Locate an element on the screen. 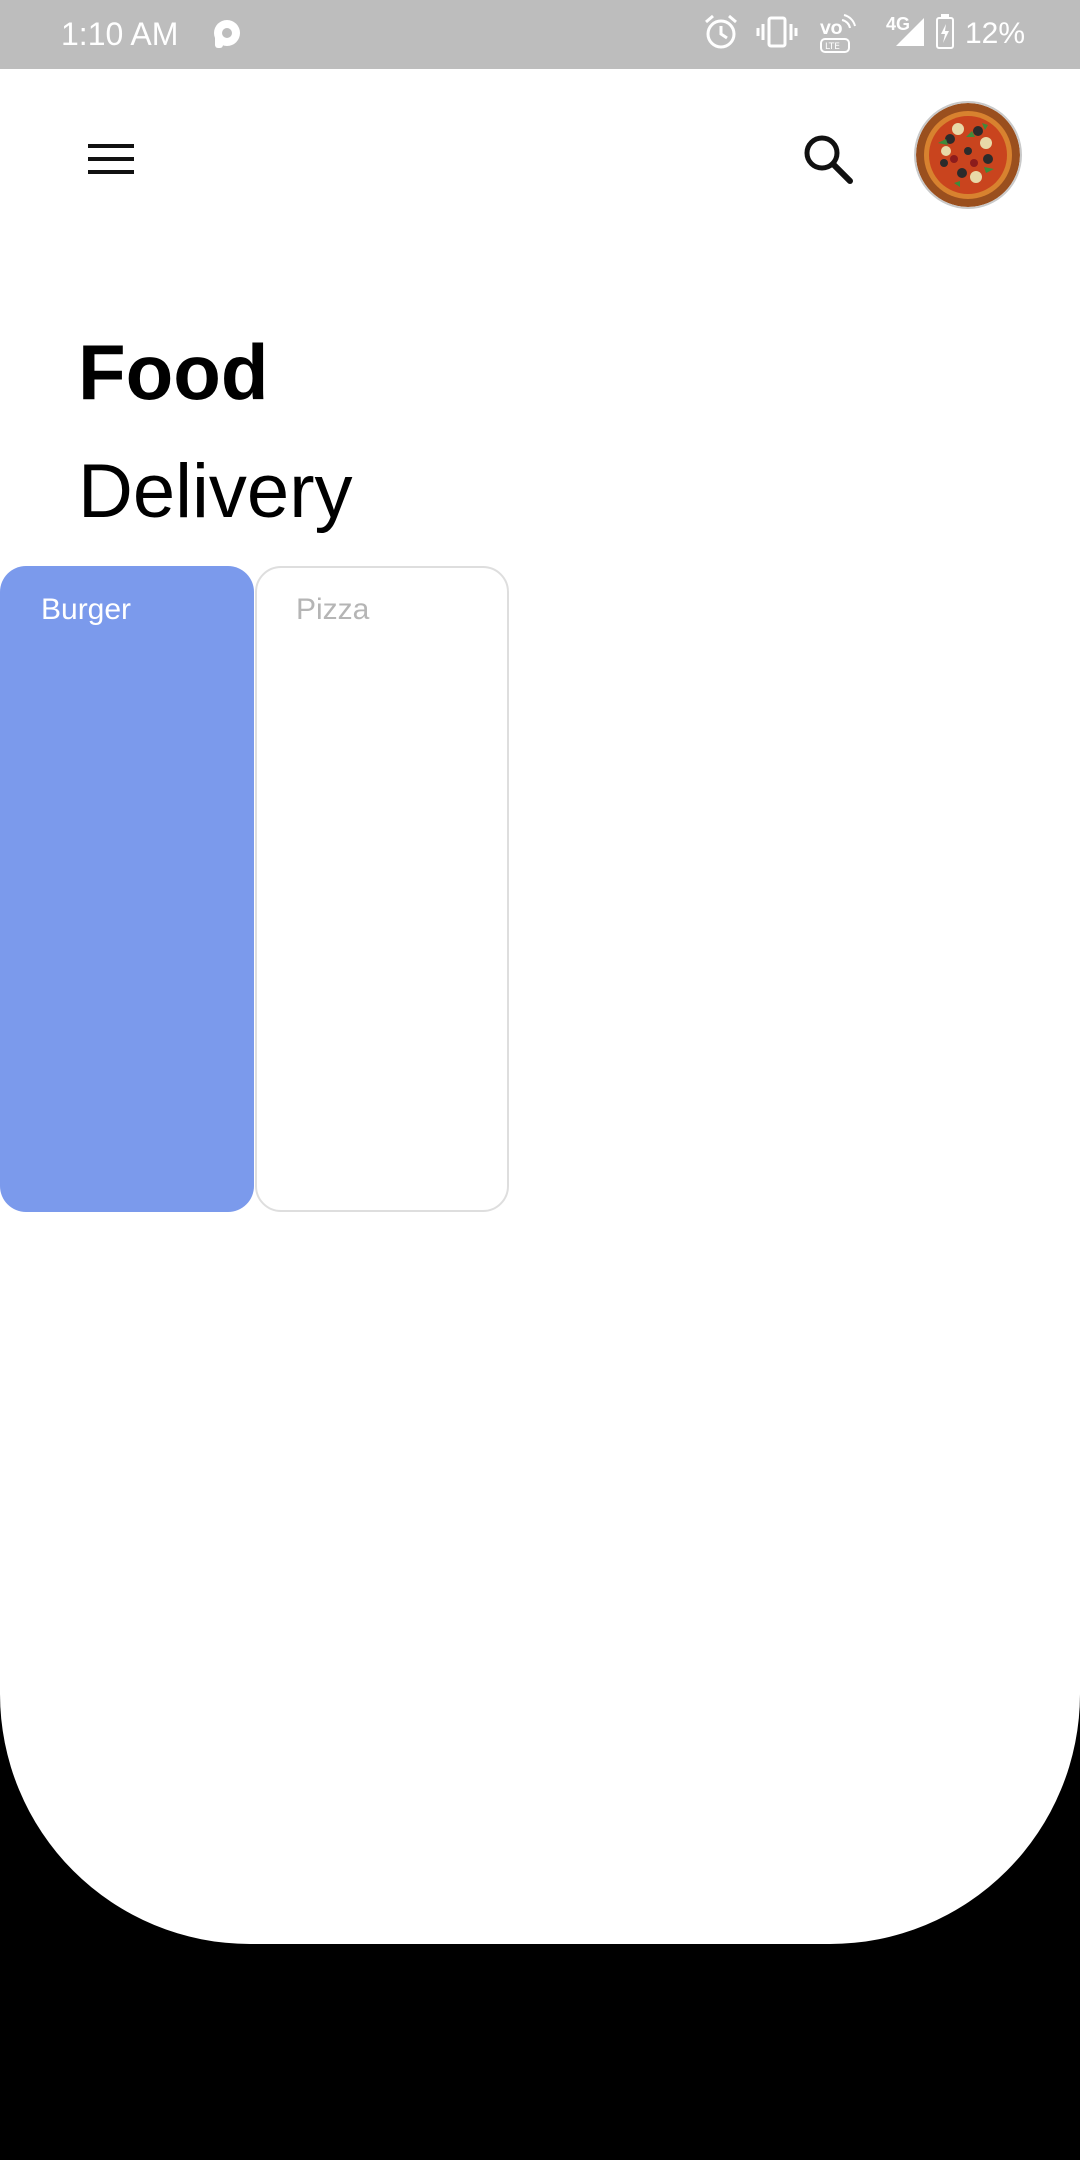 This screenshot has width=1080, height=2160. category-card-burger: Burger is located at coordinates (127, 889).